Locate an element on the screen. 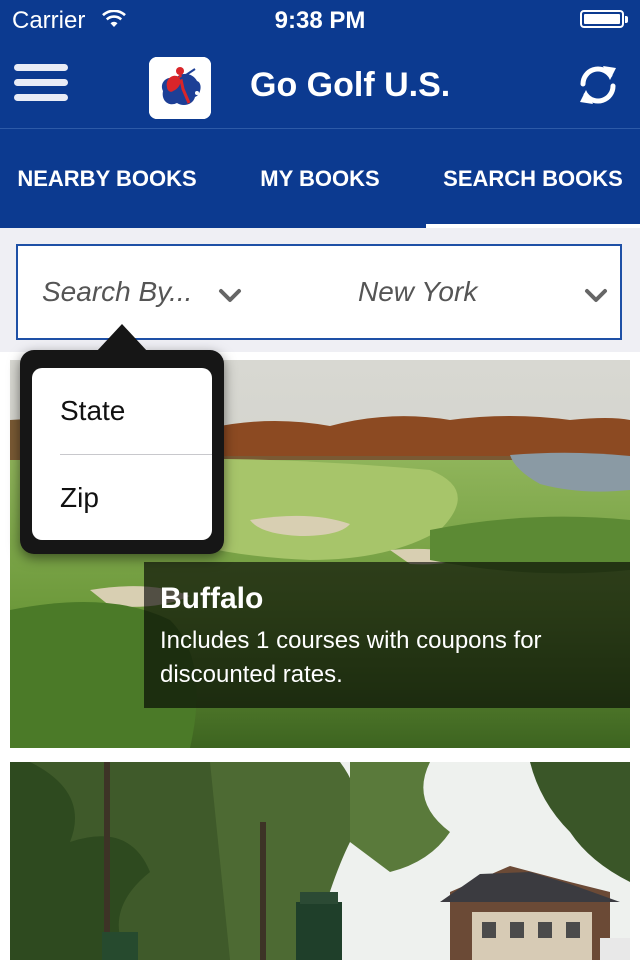 This screenshot has height=960, width=640. option-state: State is located at coordinates (122, 411).